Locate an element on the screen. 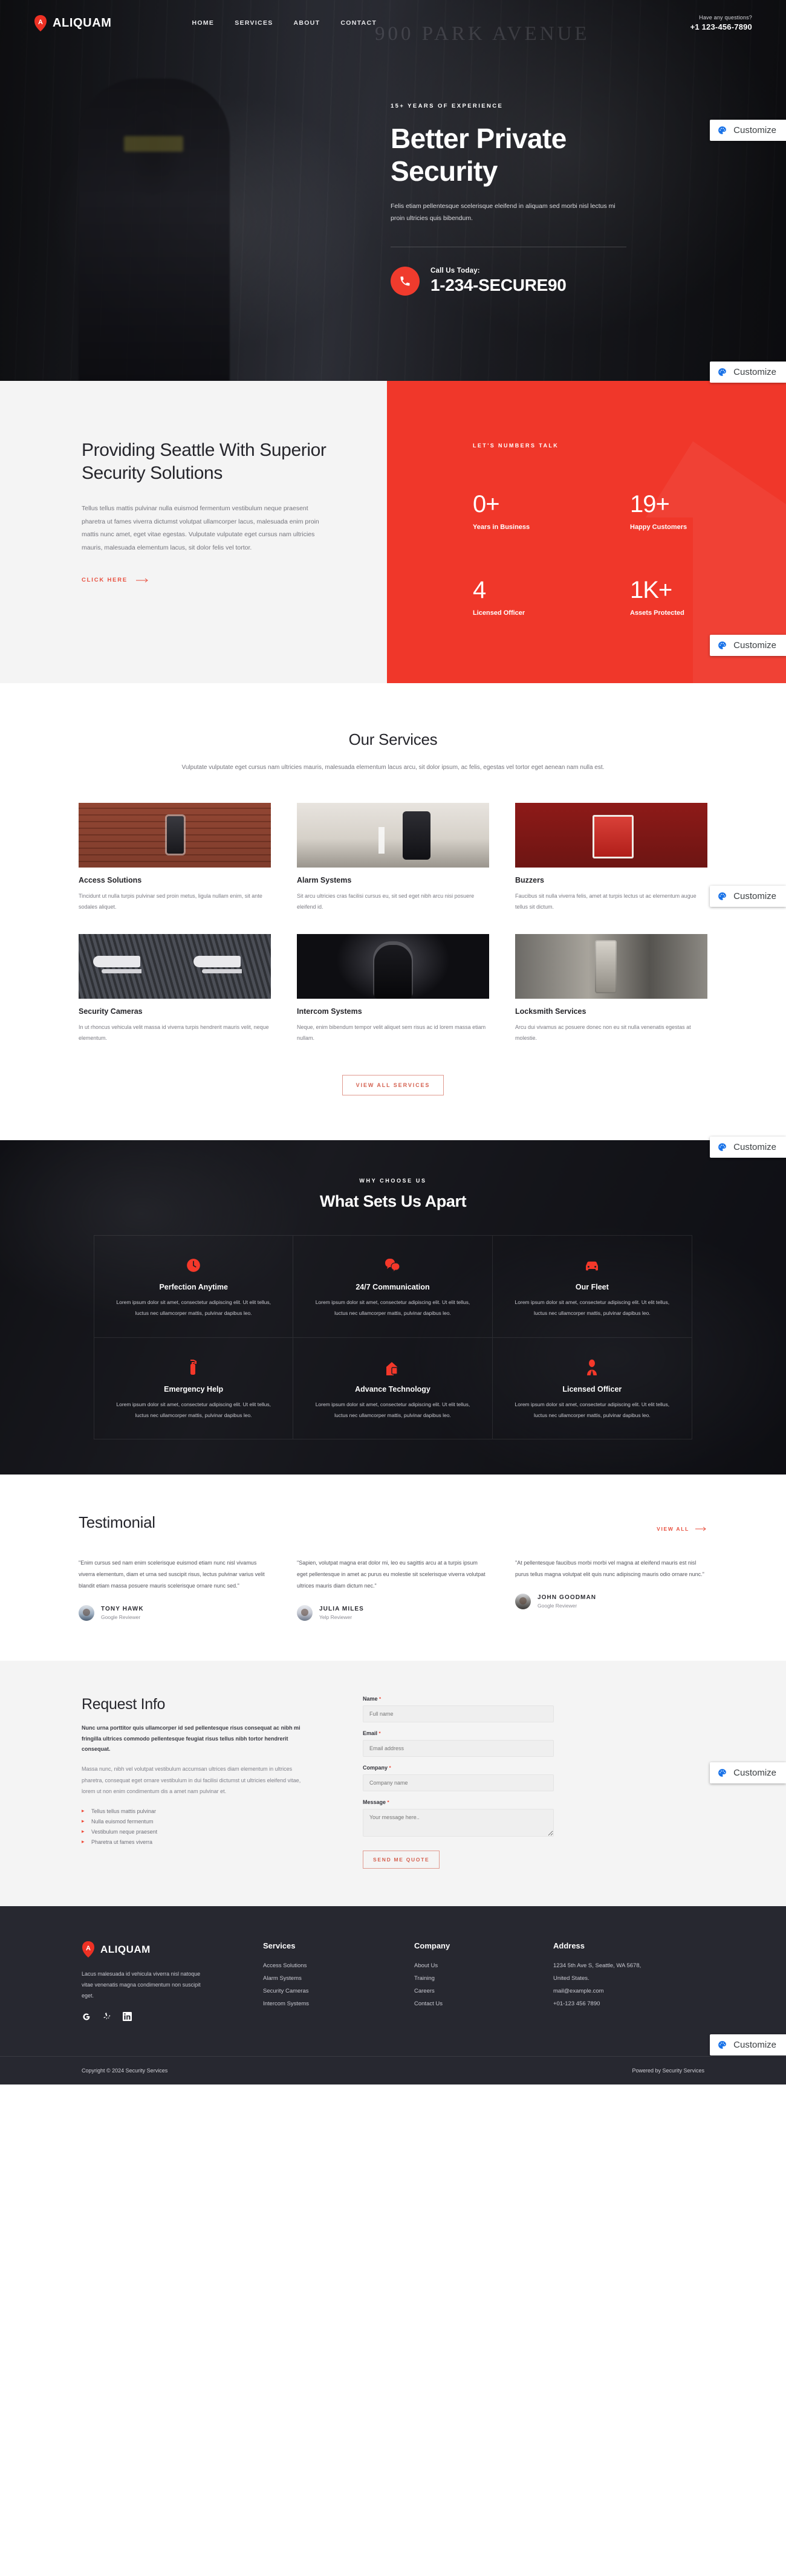 This screenshot has width=786, height=2576. nav-item-services: SERVICES is located at coordinates (254, 23).